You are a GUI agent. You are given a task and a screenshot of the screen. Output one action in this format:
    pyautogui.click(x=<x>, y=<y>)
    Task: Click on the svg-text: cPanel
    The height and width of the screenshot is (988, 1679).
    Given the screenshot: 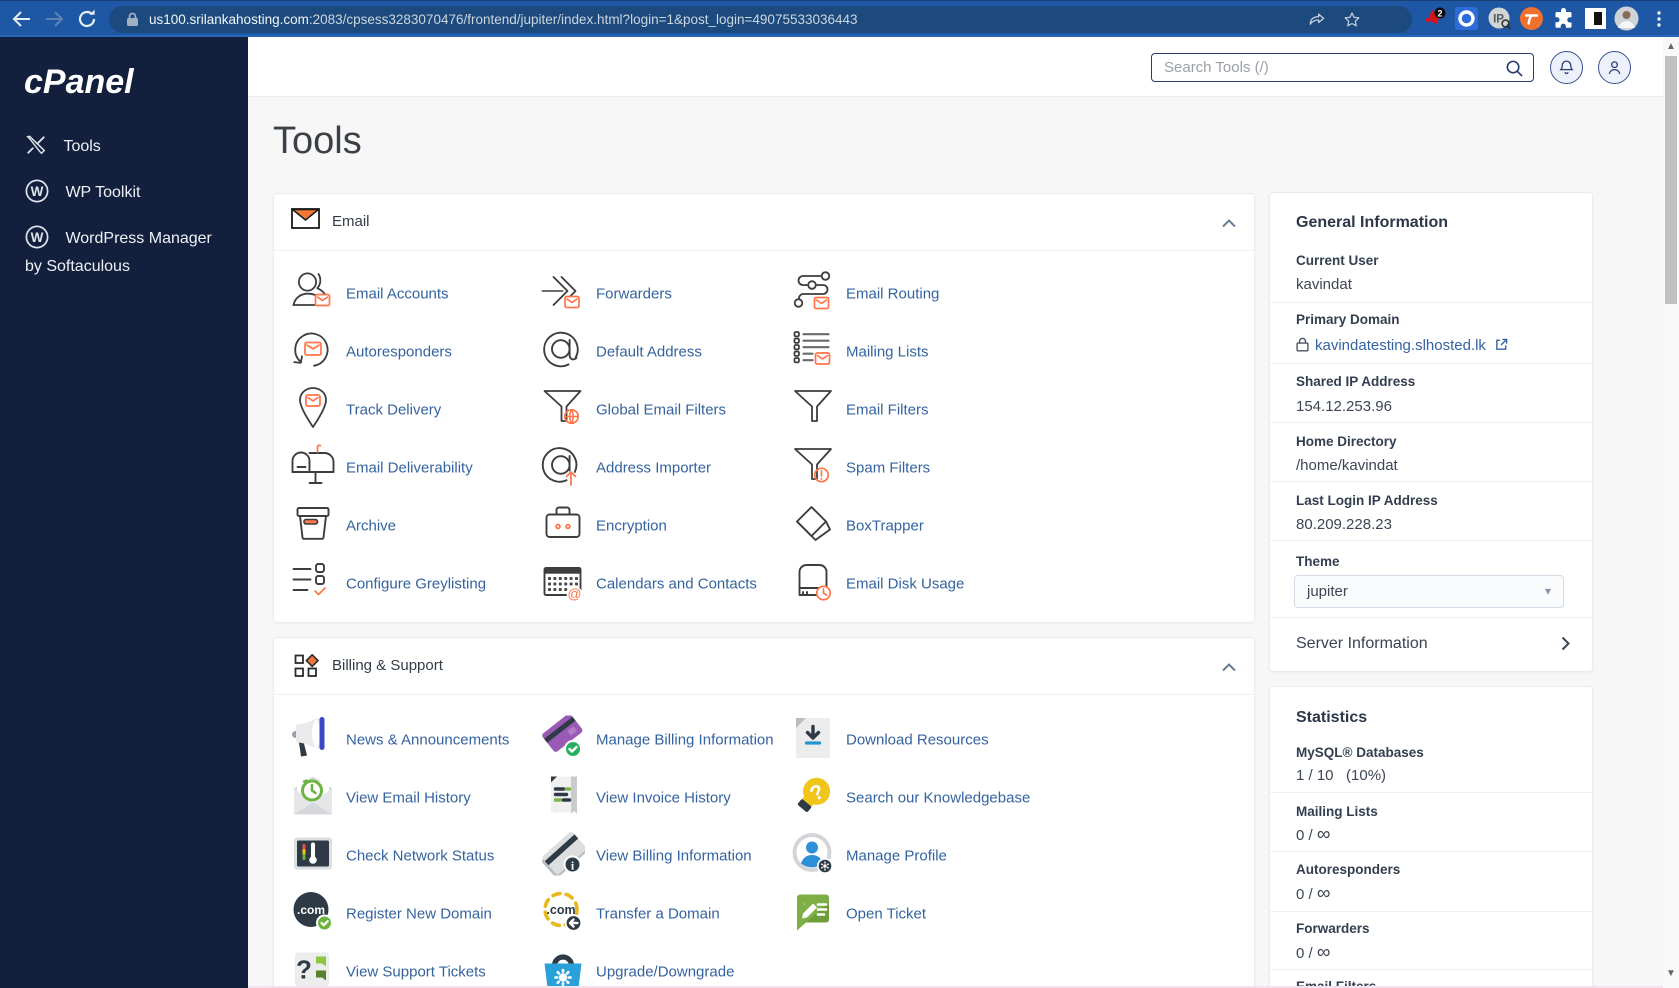 What is the action you would take?
    pyautogui.click(x=79, y=82)
    